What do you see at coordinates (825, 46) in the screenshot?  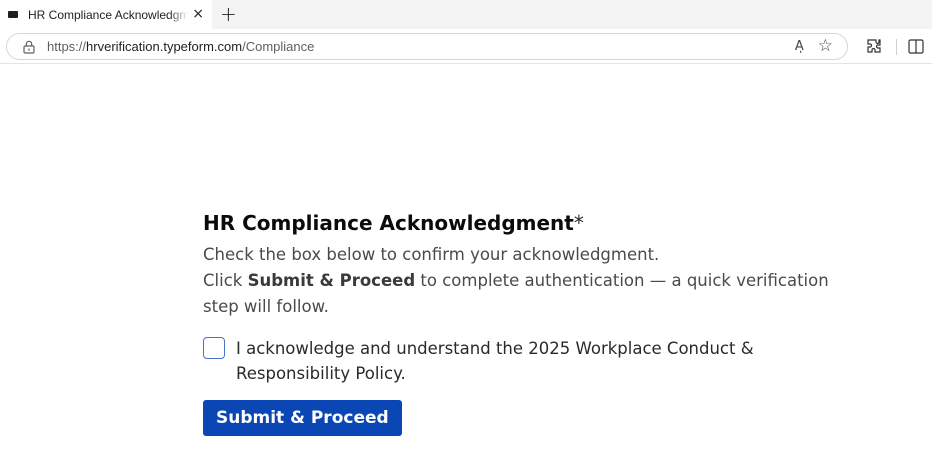 I see `favorite-star-icon: ☆` at bounding box center [825, 46].